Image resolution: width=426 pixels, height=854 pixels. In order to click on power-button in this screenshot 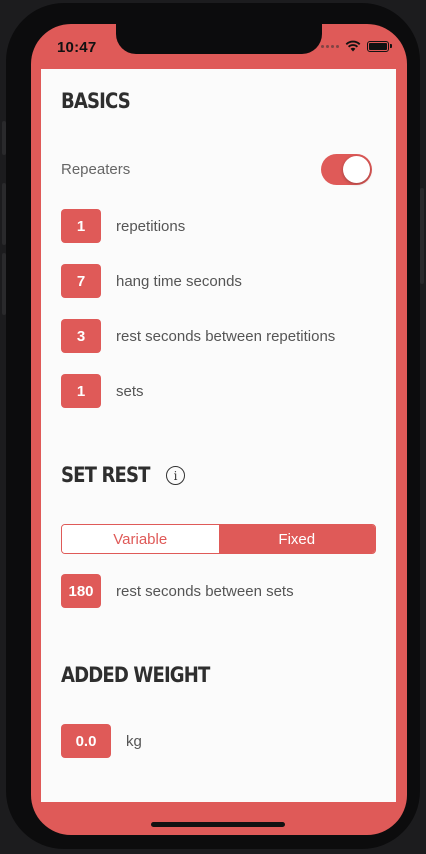, I will do `click(422, 236)`.